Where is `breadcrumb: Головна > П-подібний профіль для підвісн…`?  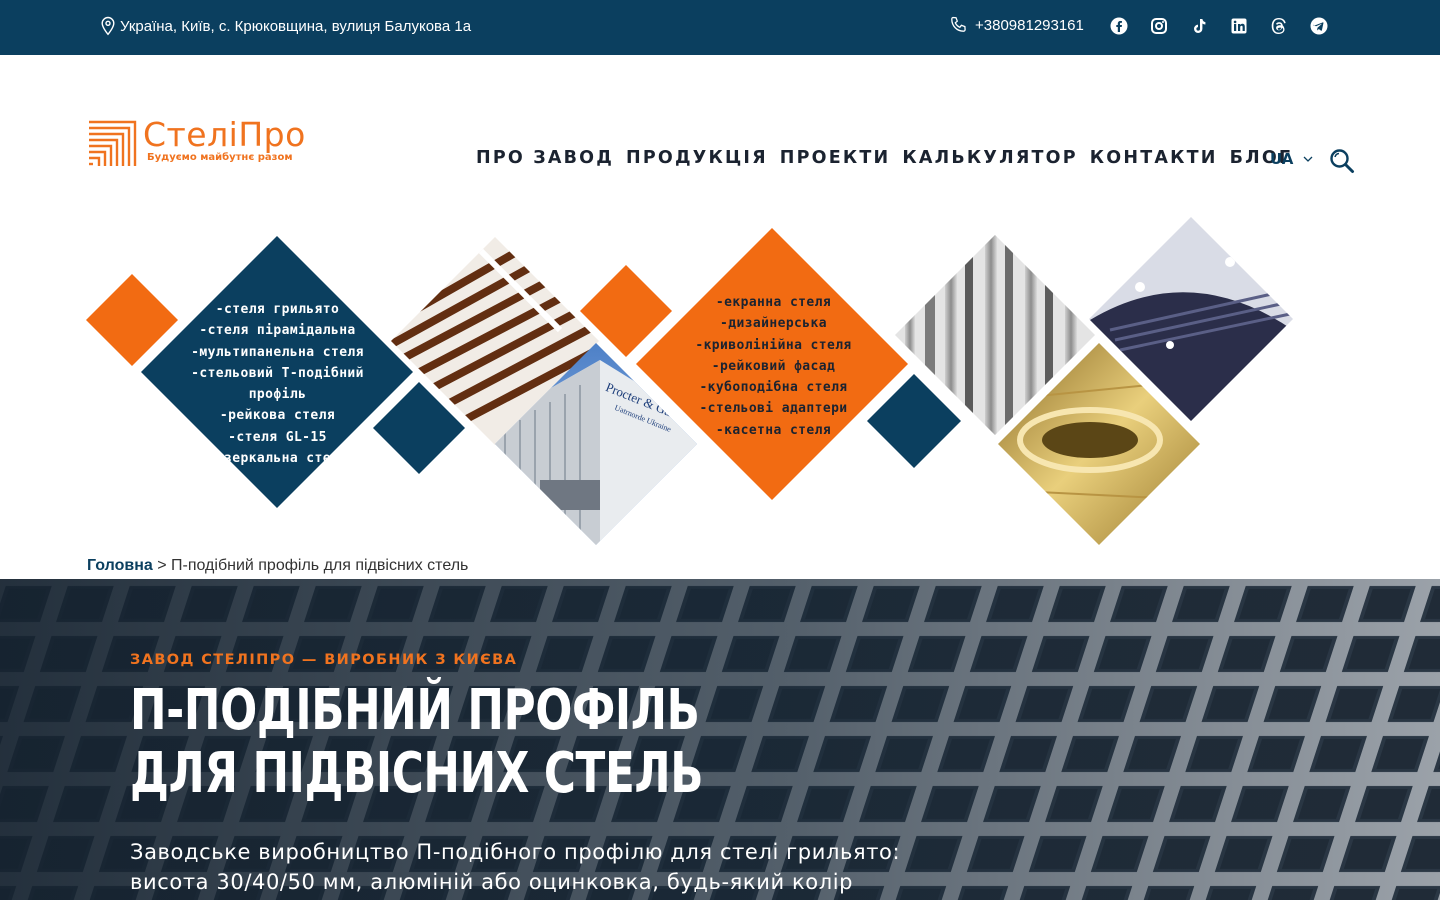 breadcrumb: Головна > П-подібний профіль для підвісн… is located at coordinates (277, 566).